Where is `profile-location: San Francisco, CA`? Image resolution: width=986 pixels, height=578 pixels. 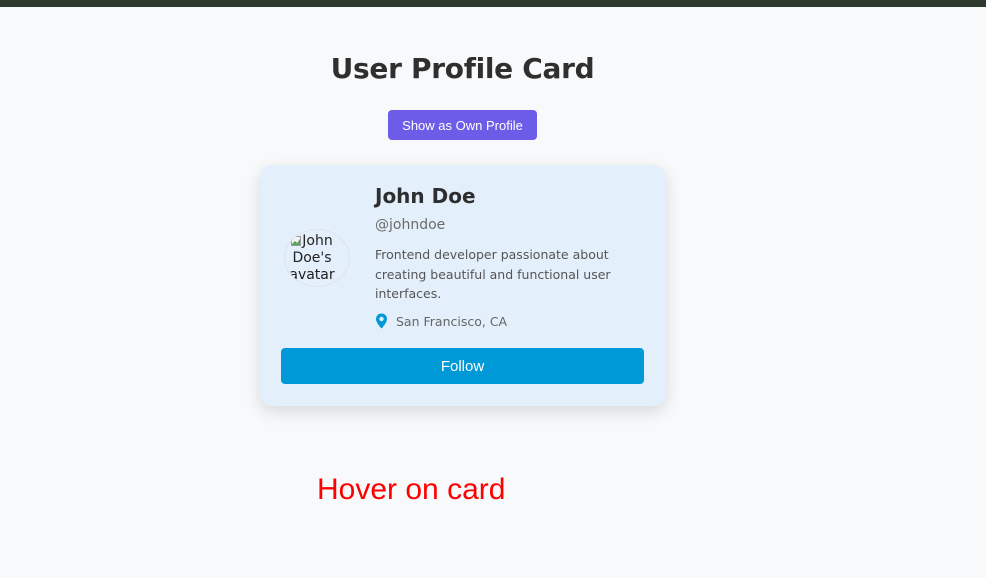 profile-location: San Francisco, CA is located at coordinates (441, 321).